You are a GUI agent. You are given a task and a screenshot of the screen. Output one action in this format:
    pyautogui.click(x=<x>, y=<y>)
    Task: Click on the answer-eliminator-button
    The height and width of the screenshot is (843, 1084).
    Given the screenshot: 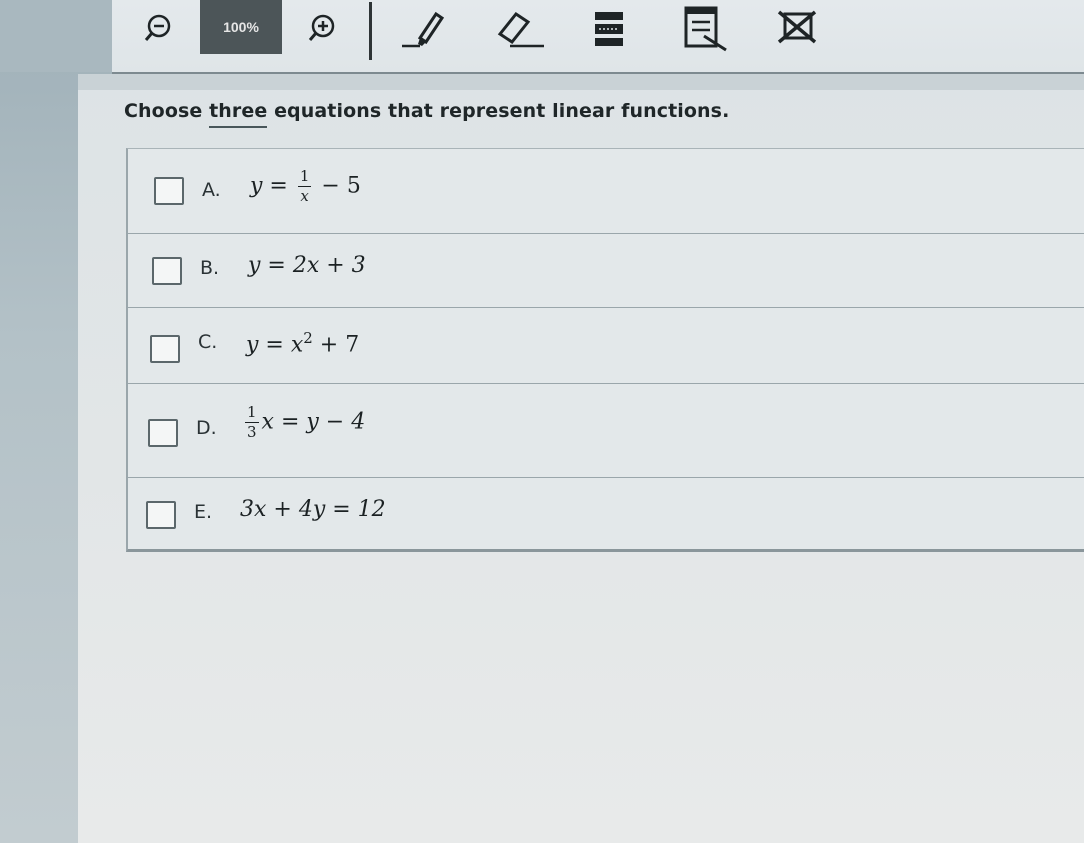 What is the action you would take?
    pyautogui.click(x=797, y=28)
    